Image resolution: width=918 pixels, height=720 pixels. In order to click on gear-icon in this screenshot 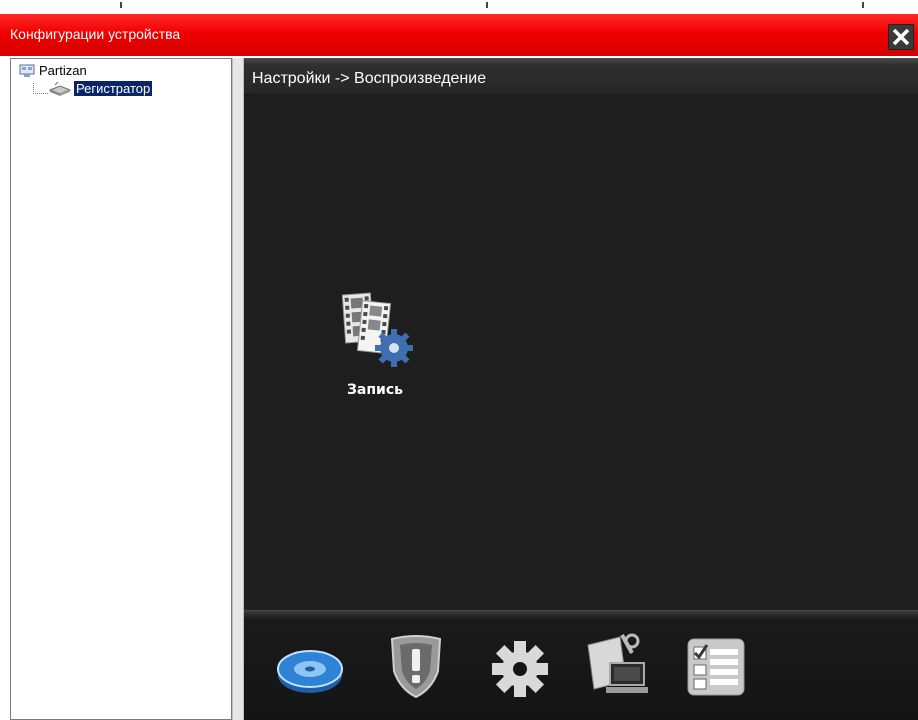, I will do `click(520, 669)`.